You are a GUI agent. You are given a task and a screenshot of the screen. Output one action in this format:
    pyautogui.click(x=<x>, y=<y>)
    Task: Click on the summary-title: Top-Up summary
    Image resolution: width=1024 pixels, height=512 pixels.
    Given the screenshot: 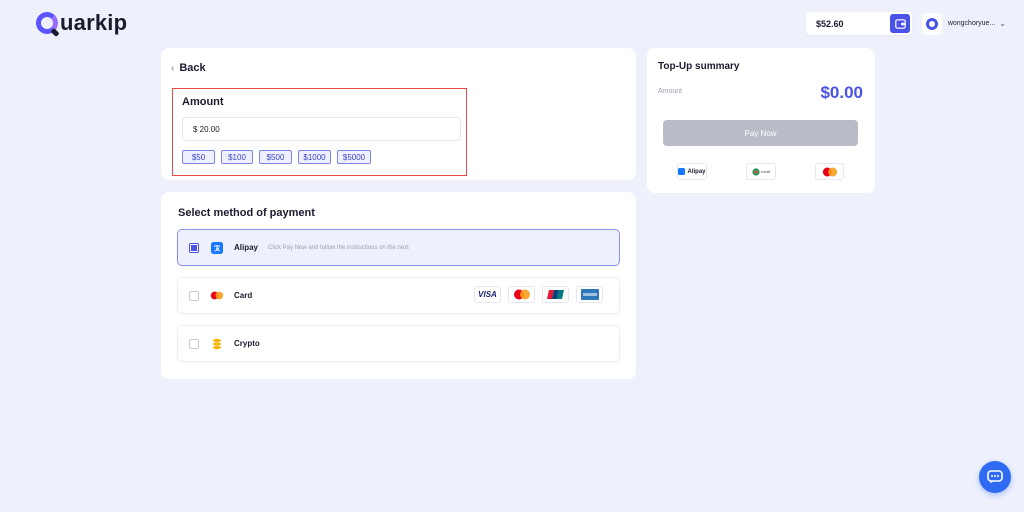 What is the action you would take?
    pyautogui.click(x=699, y=66)
    